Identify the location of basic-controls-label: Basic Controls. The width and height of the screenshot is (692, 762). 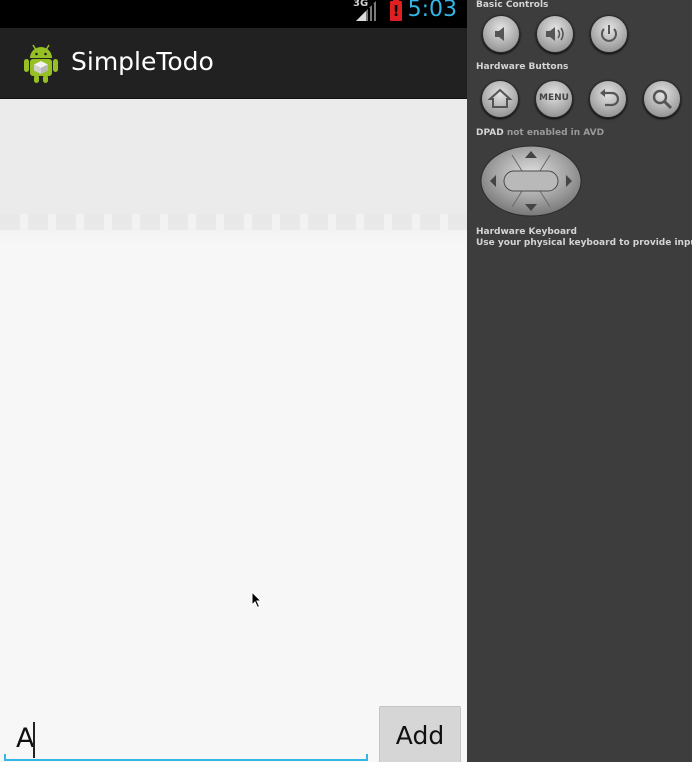
(512, 5).